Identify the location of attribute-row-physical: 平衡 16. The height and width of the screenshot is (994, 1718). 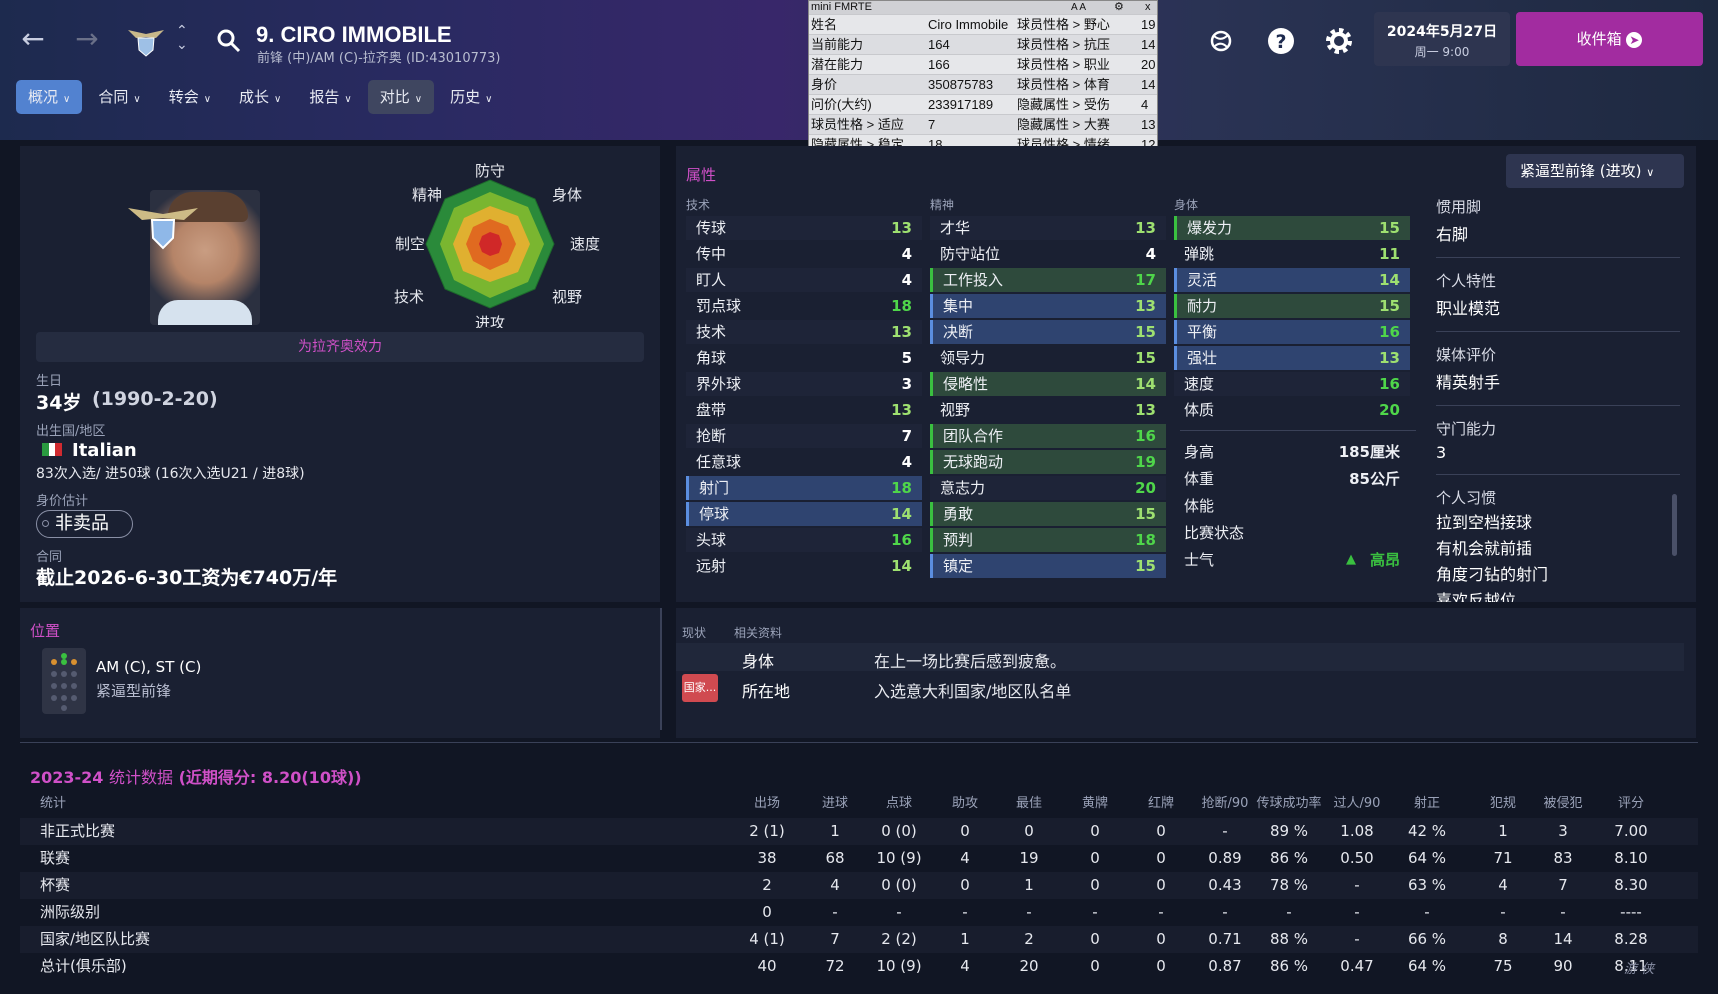
(1292, 332).